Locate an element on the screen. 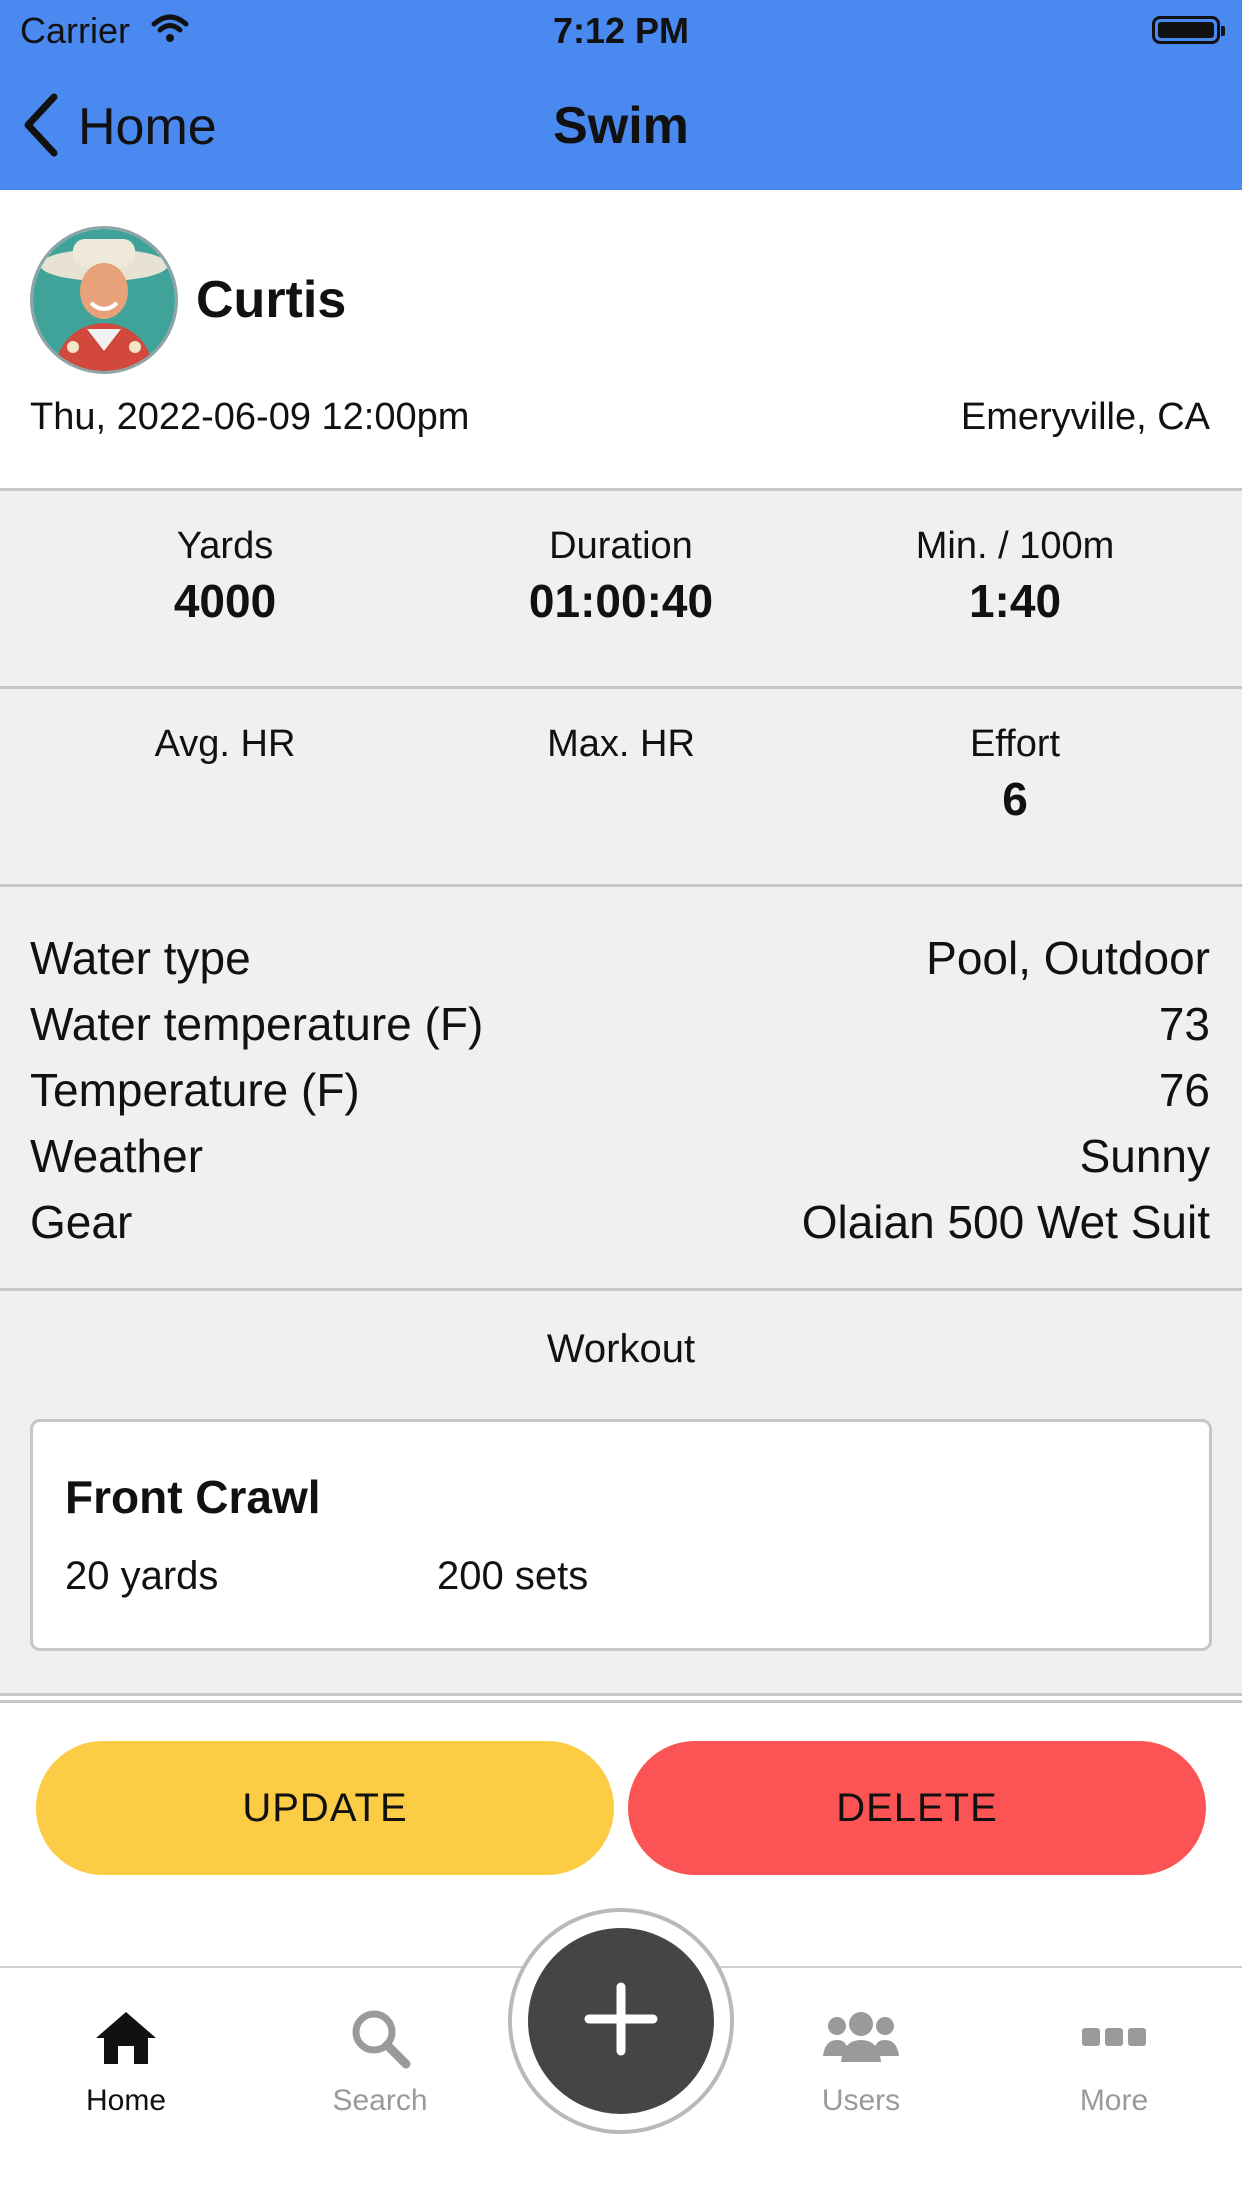 This screenshot has height=2210, width=1242. activity-datetime: Thu, 2022-06-09 12:00pm is located at coordinates (250, 417).